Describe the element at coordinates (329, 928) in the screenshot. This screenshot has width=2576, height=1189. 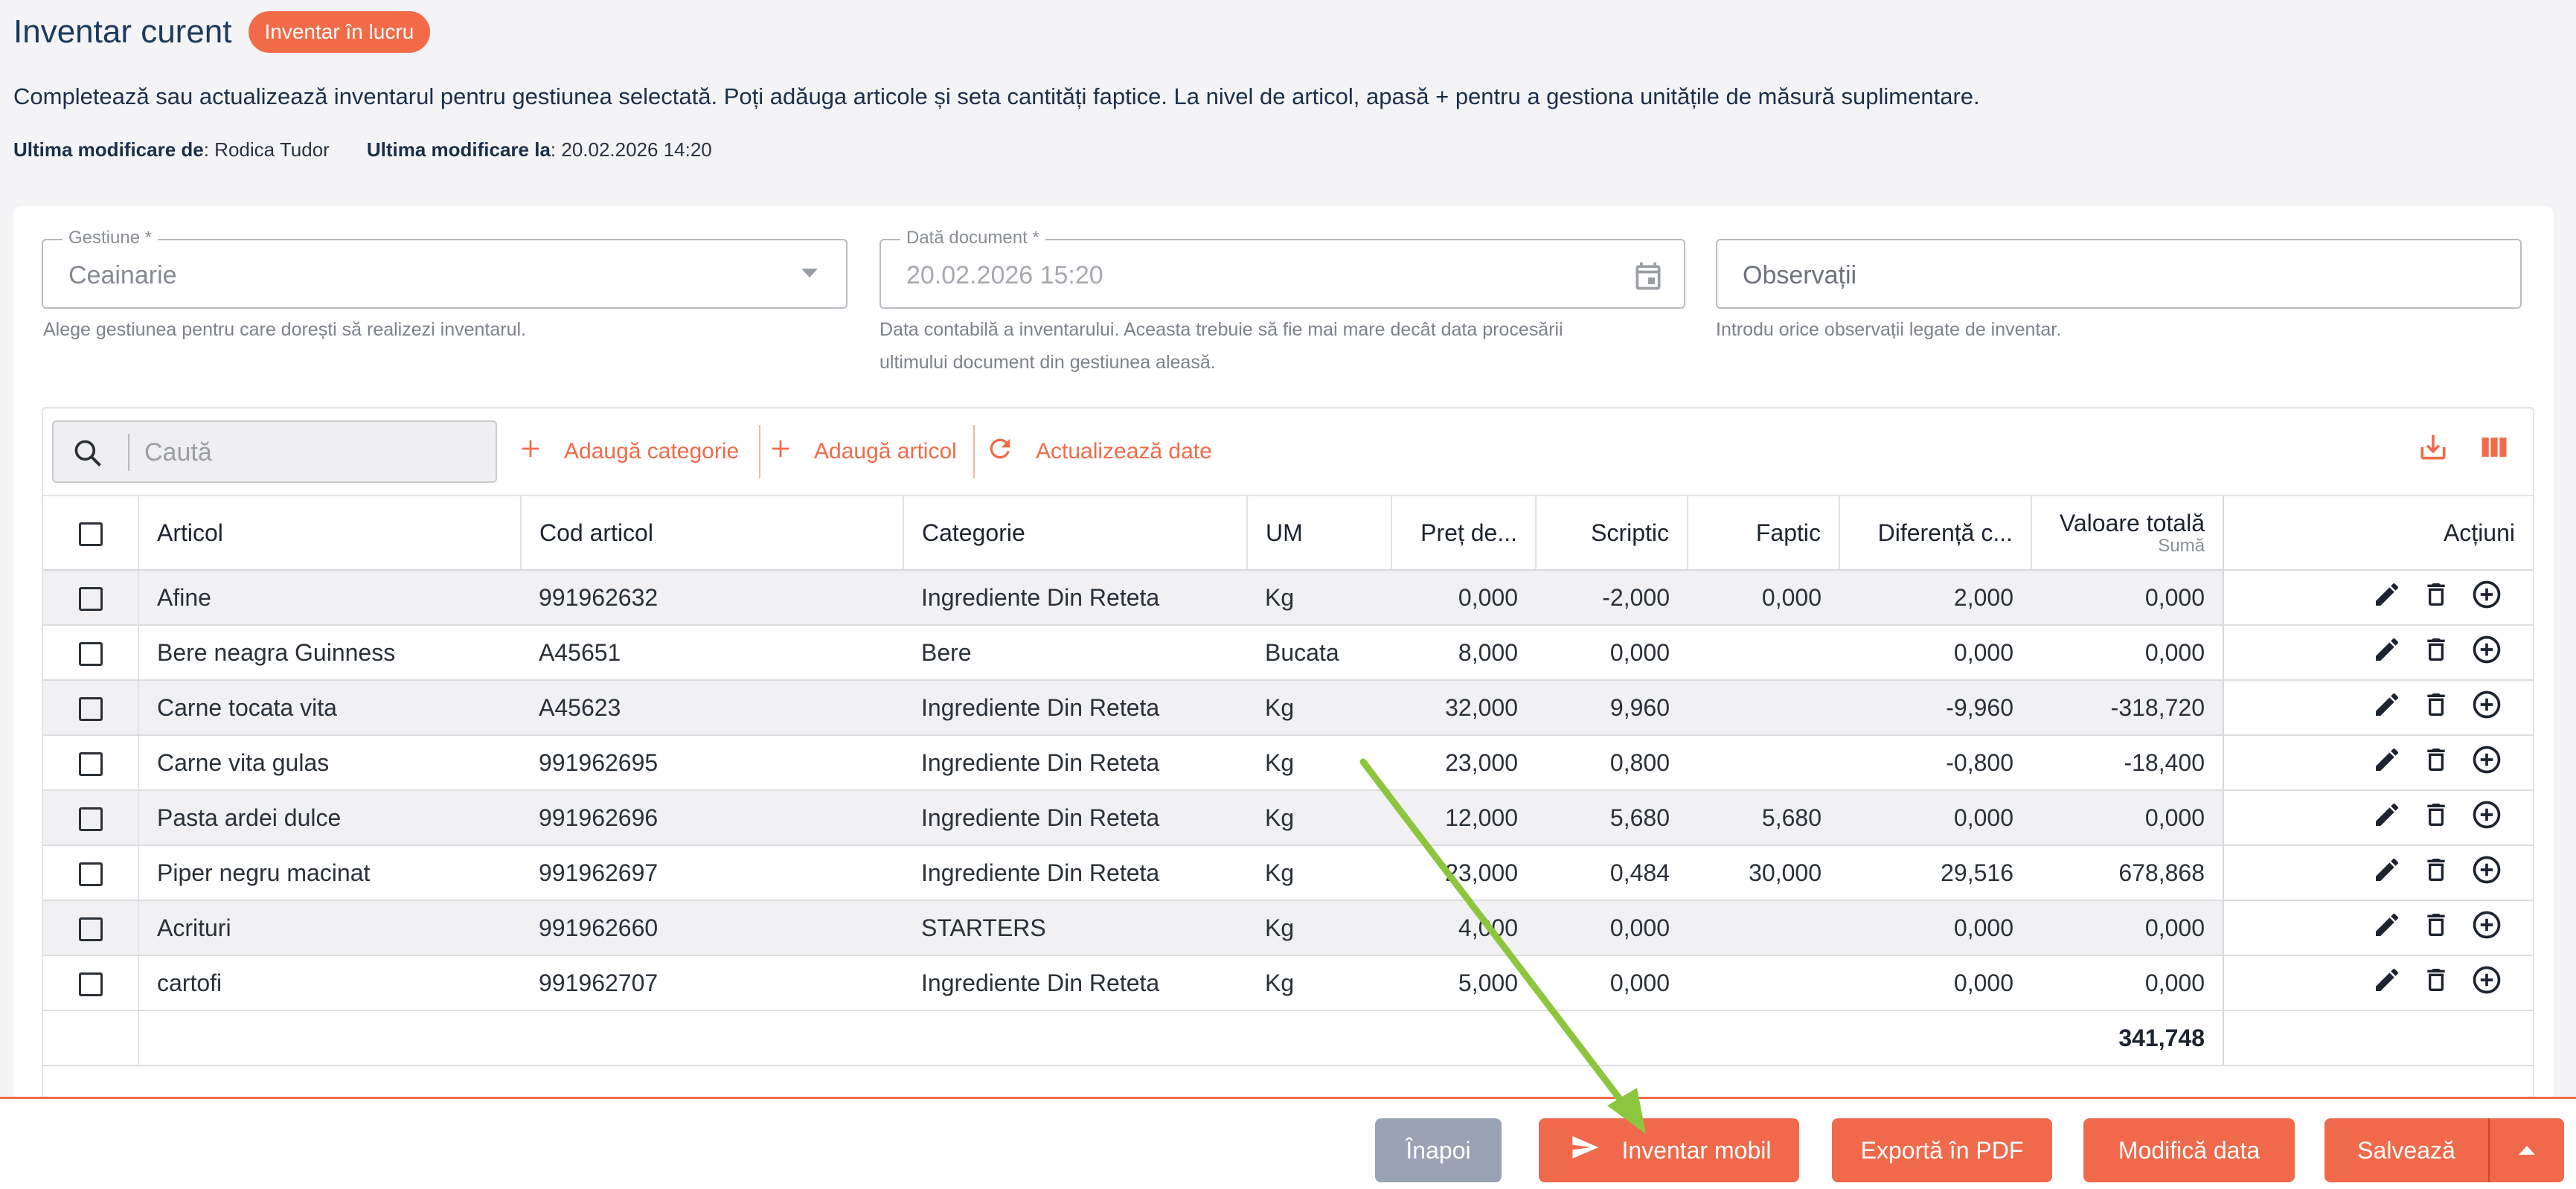
I see `cell-articol: Acrituri` at that location.